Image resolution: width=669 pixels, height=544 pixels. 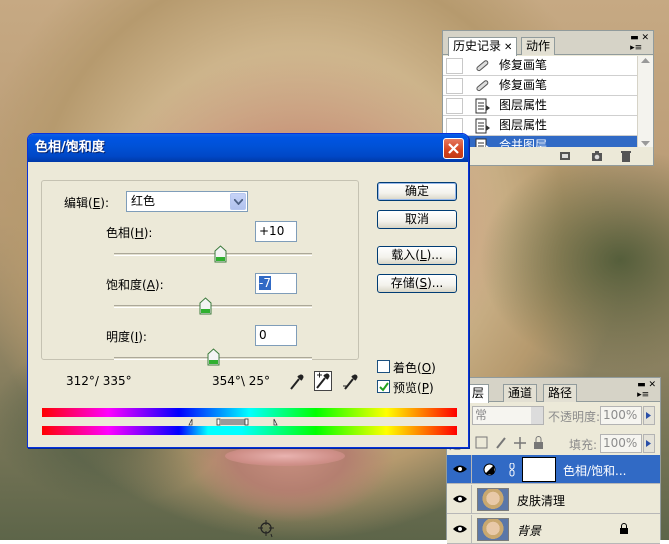 What do you see at coordinates (272, 231) in the screenshot?
I see `hue-value: +10` at bounding box center [272, 231].